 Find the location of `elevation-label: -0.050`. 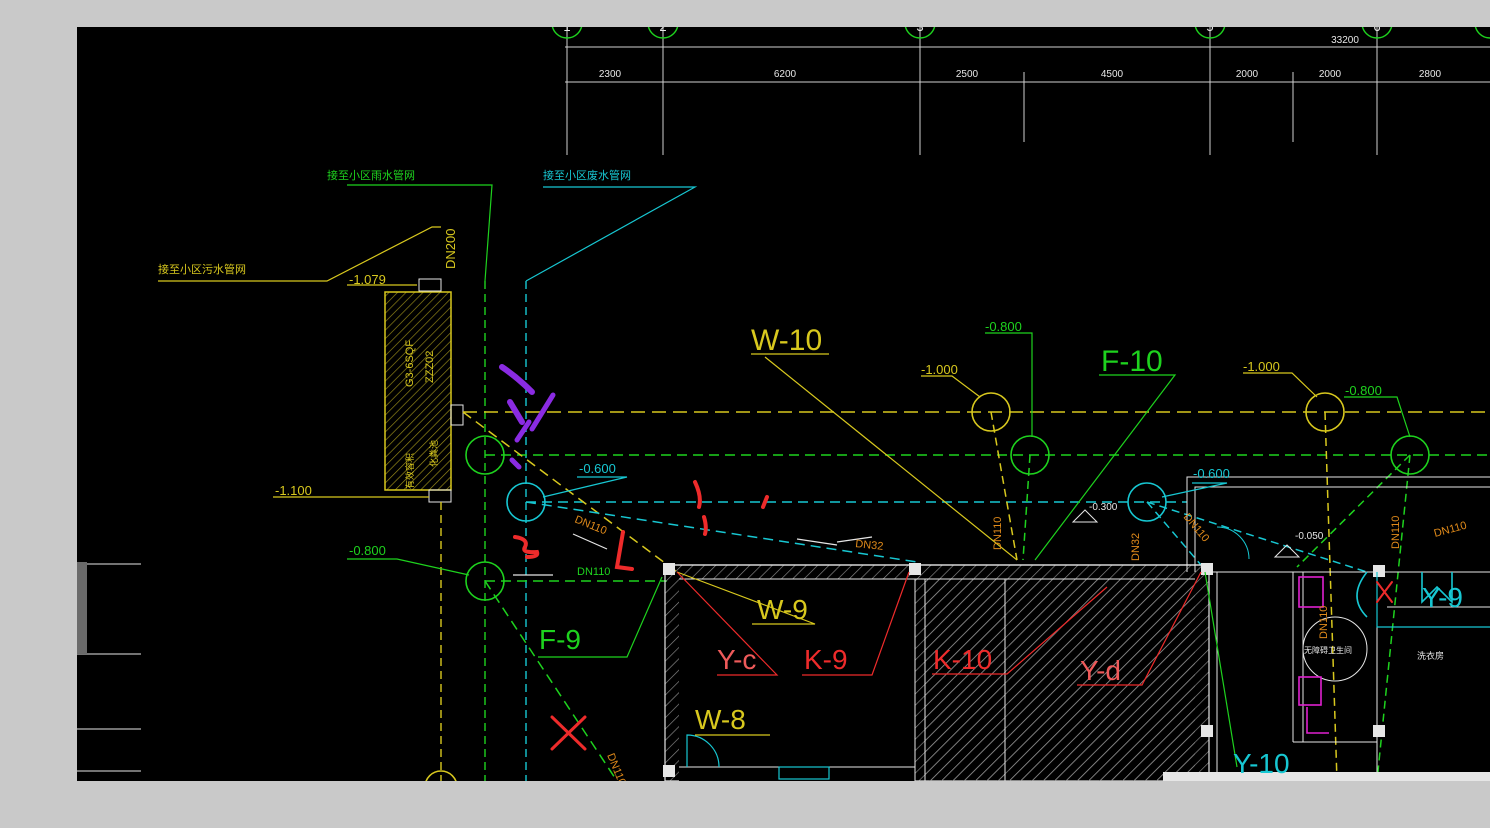

elevation-label: -0.050 is located at coordinates (1309, 536).